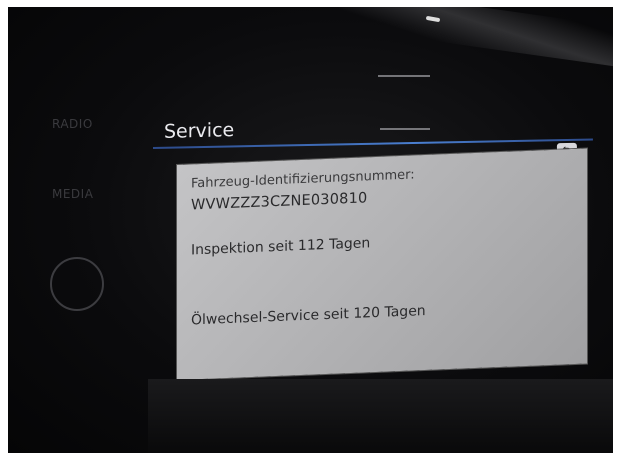  What do you see at coordinates (303, 179) in the screenshot?
I see `vin-label: Fahrzeug-Identifizierungsnummer:` at bounding box center [303, 179].